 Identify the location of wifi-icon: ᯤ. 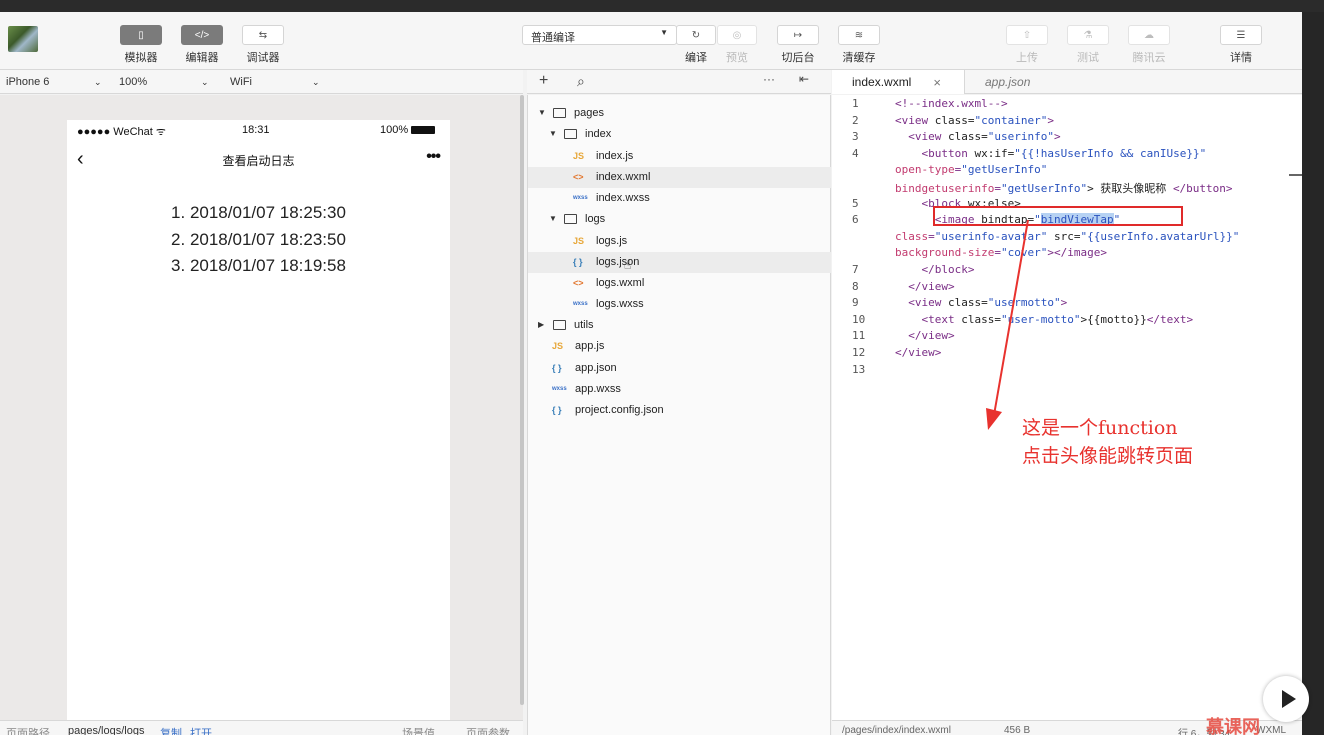
(160, 132).